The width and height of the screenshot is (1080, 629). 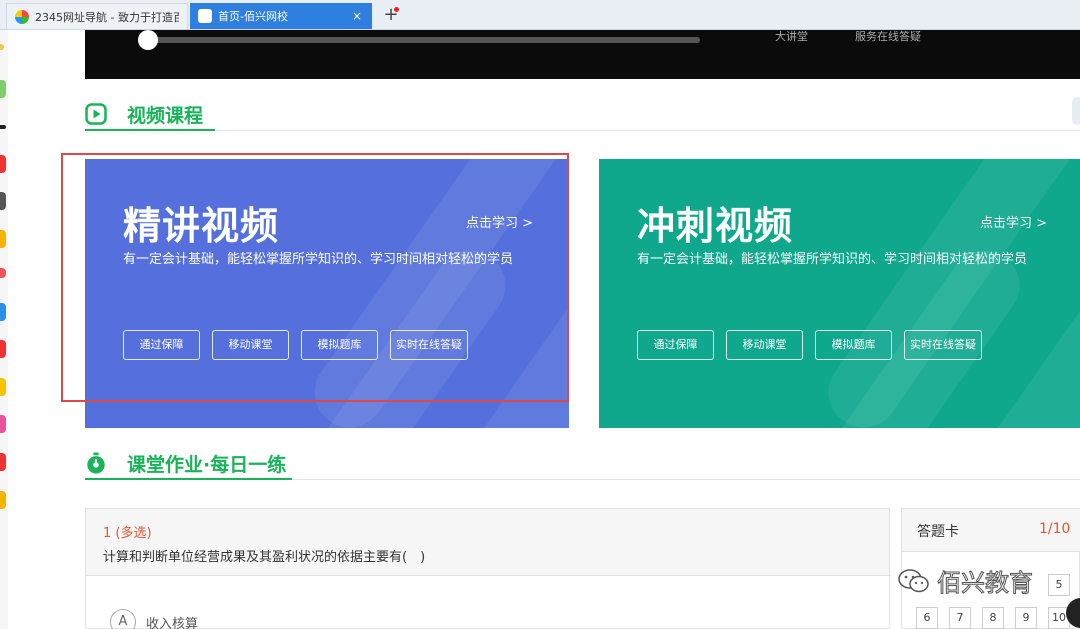 I want to click on video-progress-thumb, so click(x=148, y=40).